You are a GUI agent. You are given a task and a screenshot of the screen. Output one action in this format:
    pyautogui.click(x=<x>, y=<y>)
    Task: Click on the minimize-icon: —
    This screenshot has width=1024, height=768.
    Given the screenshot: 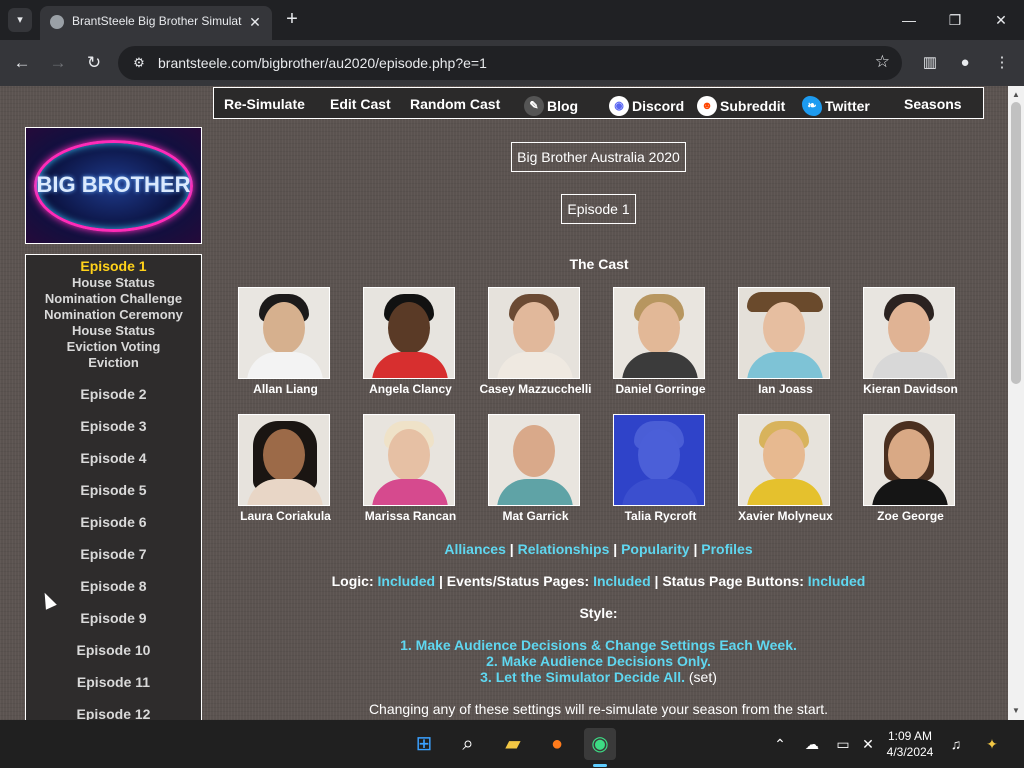 What is the action you would take?
    pyautogui.click(x=909, y=20)
    